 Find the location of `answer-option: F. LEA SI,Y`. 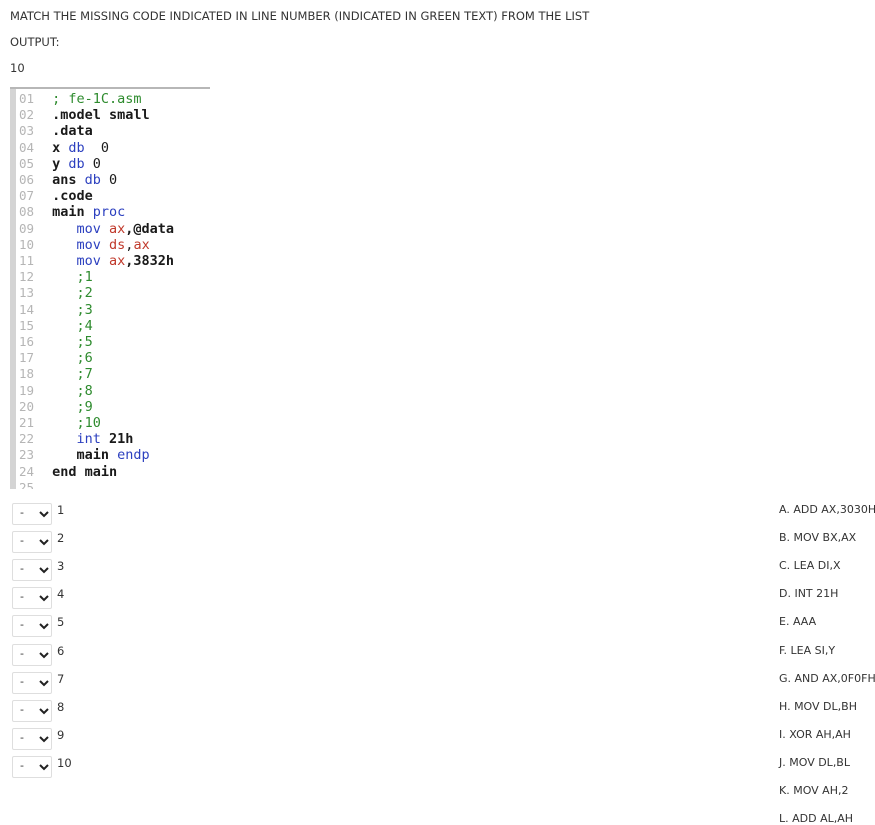

answer-option: F. LEA SI,Y is located at coordinates (807, 650).